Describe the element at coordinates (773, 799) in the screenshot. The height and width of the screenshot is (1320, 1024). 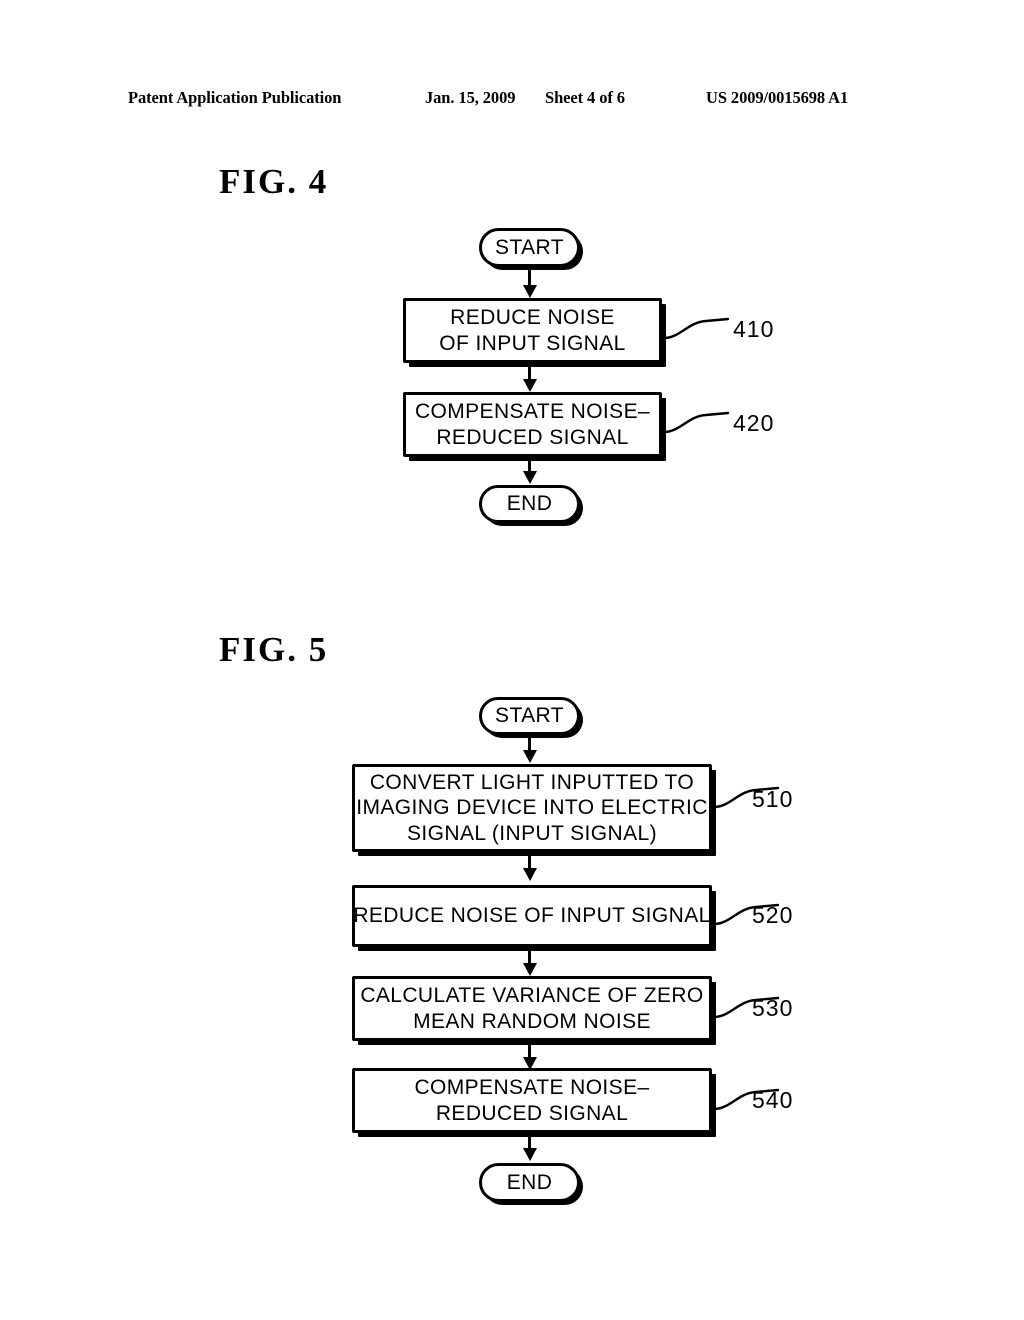
I see `fig5-ref-number-510: 510` at that location.